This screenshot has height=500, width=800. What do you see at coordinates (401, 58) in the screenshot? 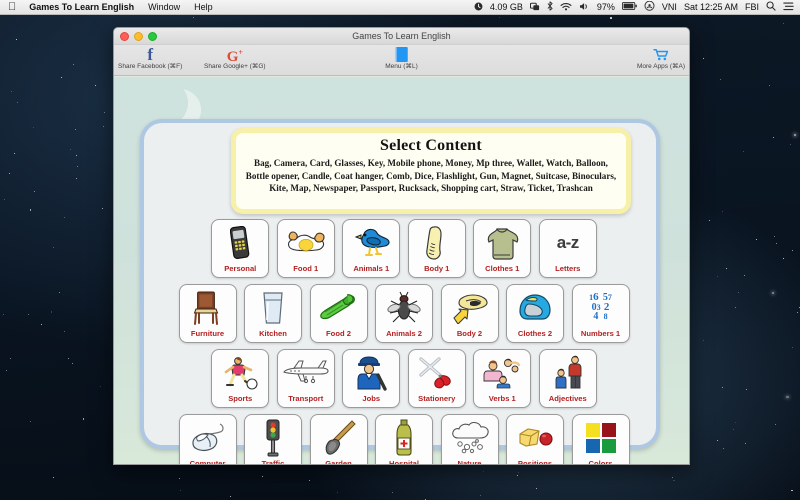
I see `menu-button: Menu (⌘L)` at bounding box center [401, 58].